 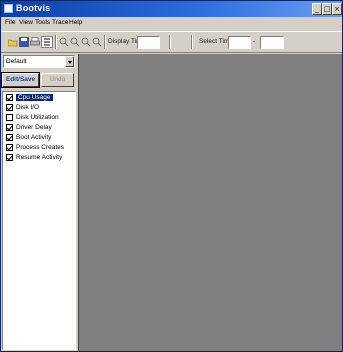 What do you see at coordinates (33, 8) in the screenshot?
I see `window-title: Bootvis` at bounding box center [33, 8].